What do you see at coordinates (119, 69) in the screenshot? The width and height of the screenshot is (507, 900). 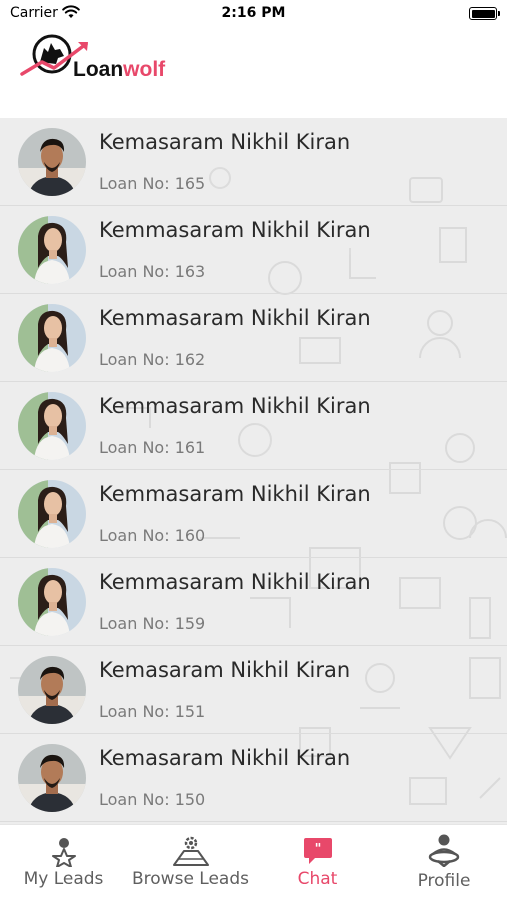 I see `logo-text: Loanwolf` at bounding box center [119, 69].